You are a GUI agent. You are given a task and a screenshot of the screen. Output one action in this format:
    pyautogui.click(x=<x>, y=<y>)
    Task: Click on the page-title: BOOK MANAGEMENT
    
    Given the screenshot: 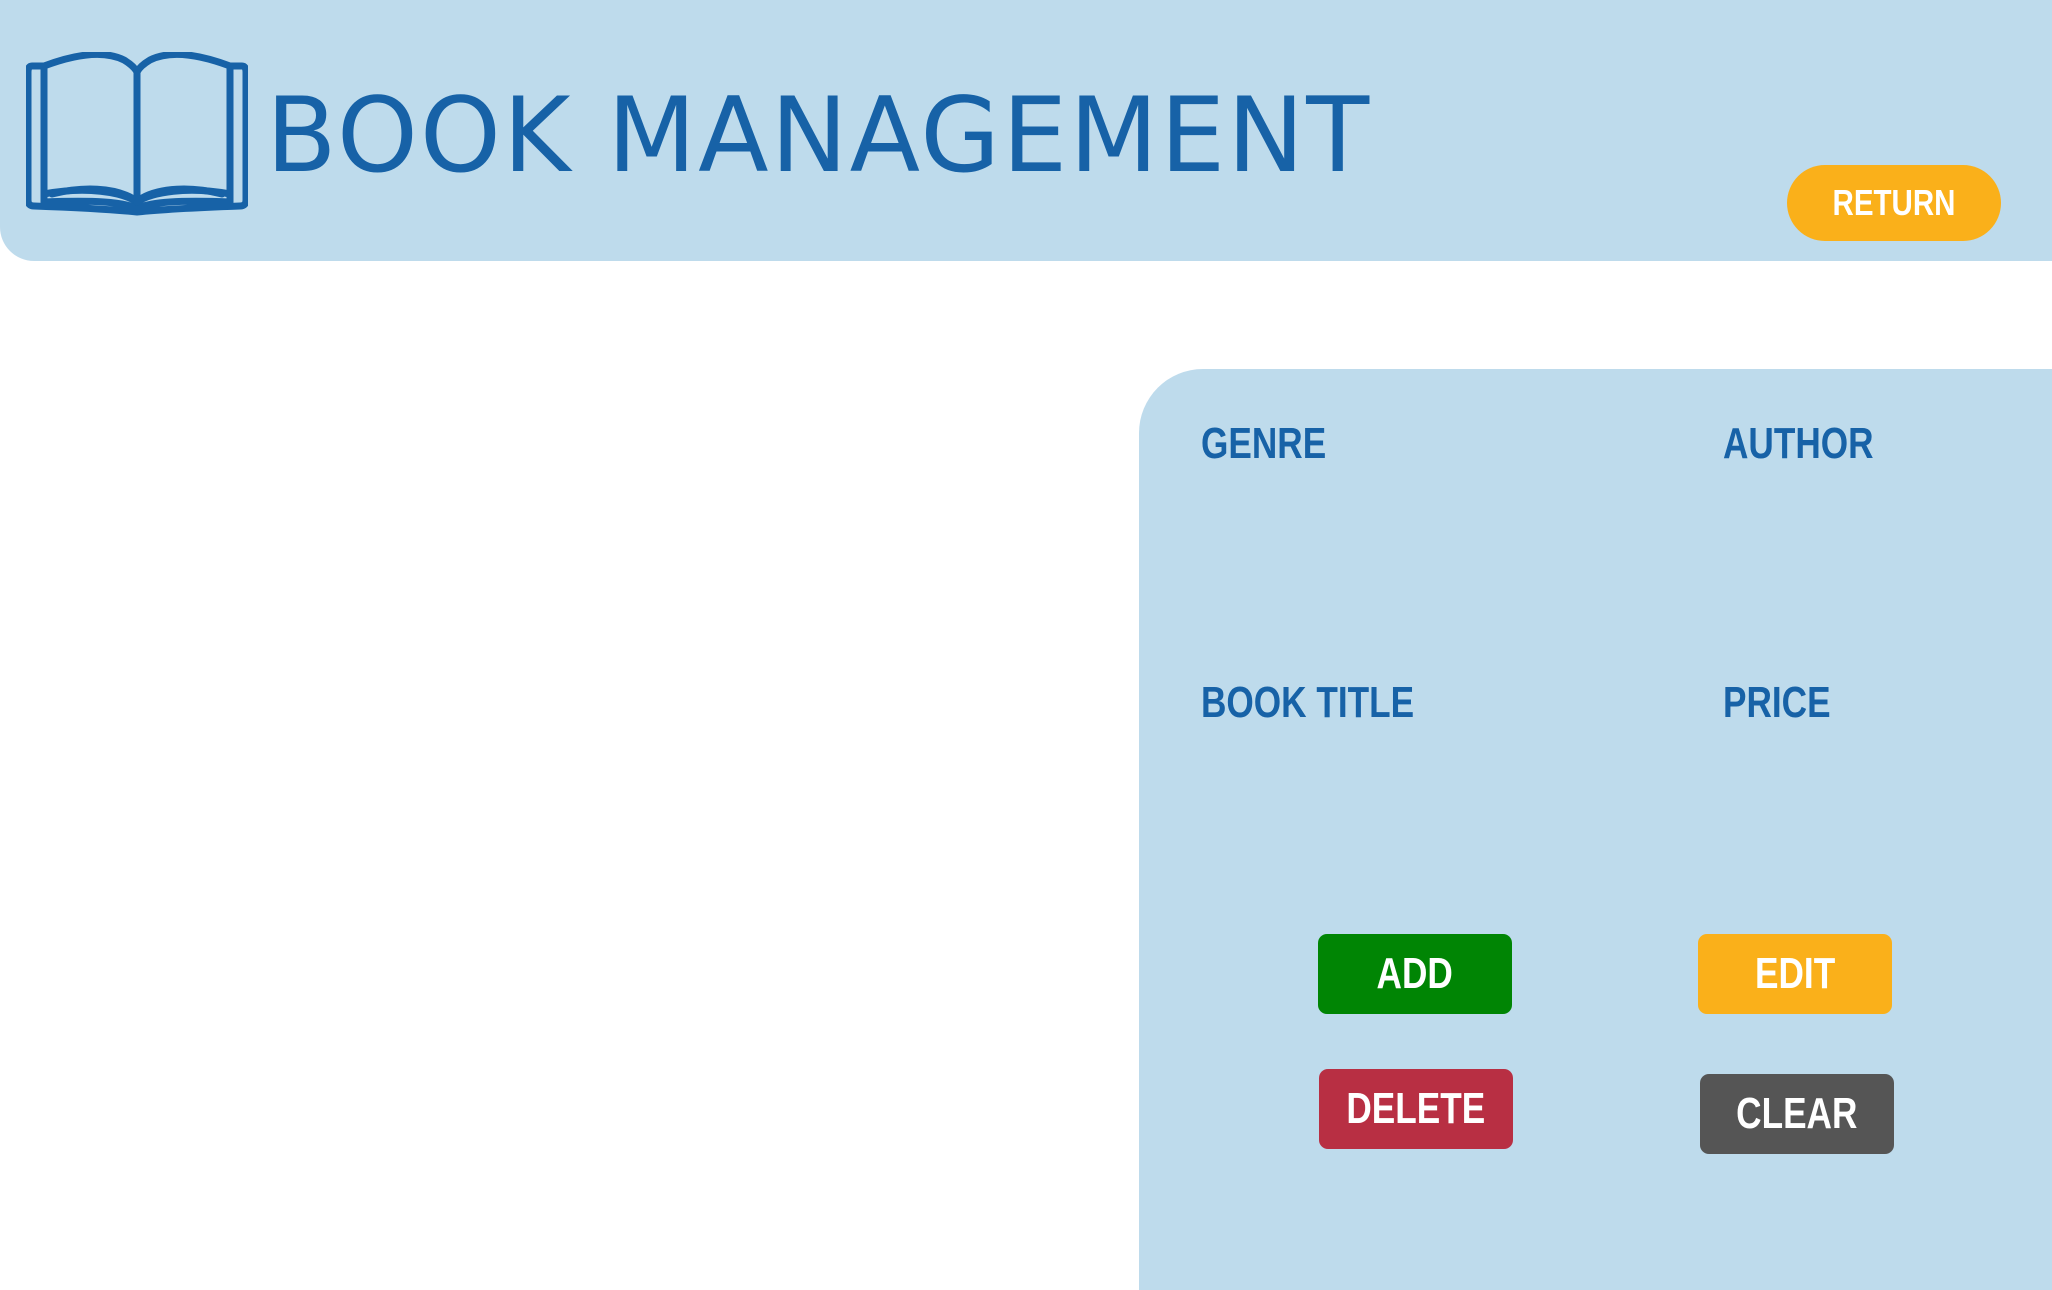 What is the action you would take?
    pyautogui.click(x=819, y=136)
    